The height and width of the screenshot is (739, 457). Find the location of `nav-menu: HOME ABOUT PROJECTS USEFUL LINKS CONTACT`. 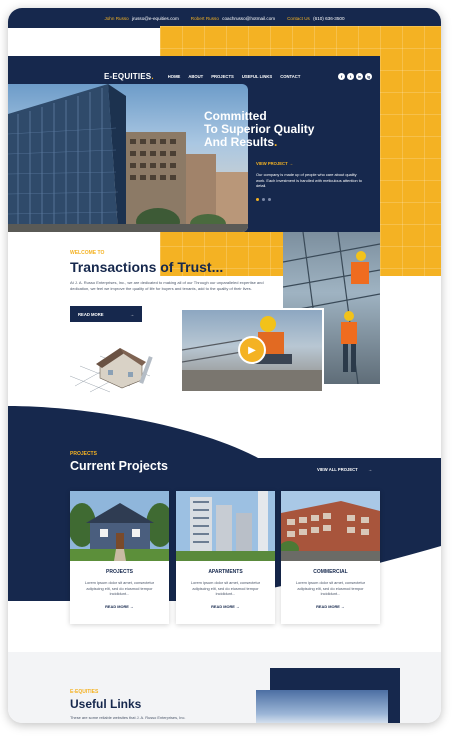

nav-menu: HOME ABOUT PROJECTS USEFUL LINKS CONTACT is located at coordinates (234, 76).